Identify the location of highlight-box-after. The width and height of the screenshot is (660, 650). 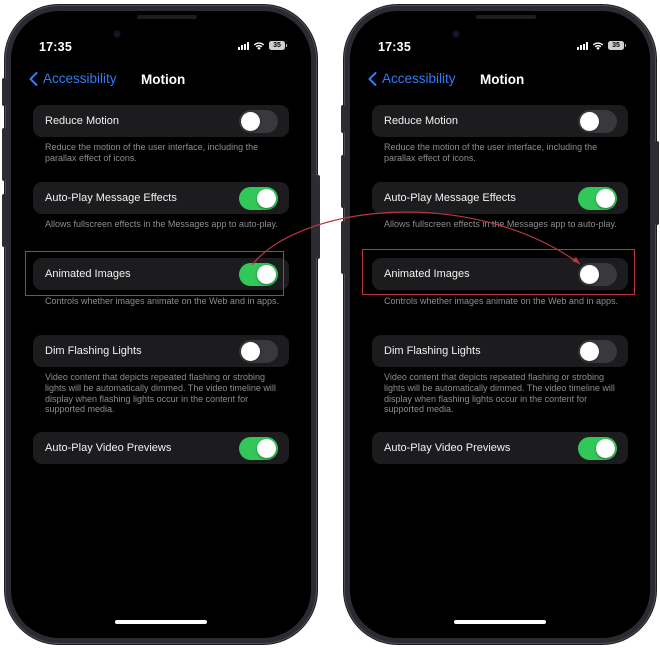
(498, 272).